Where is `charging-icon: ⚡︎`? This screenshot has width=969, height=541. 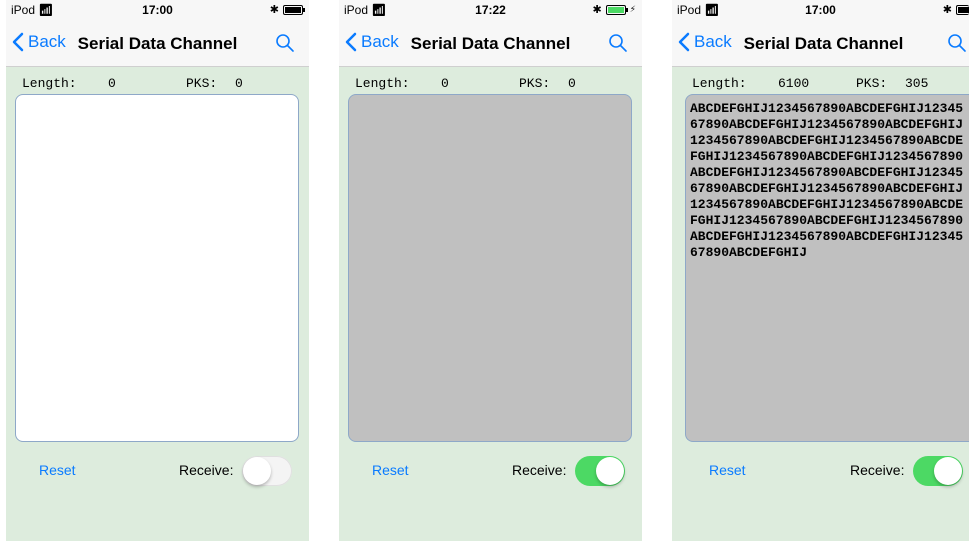
charging-icon: ⚡︎ is located at coordinates (632, 9).